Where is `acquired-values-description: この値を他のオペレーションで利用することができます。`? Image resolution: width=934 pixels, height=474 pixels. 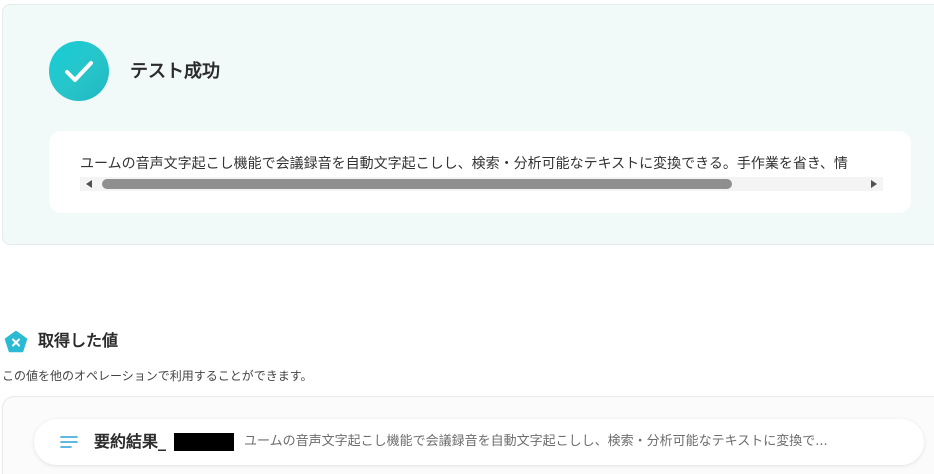 acquired-values-description: この値を他のオペレーションで利用することができます。 is located at coordinates (157, 376).